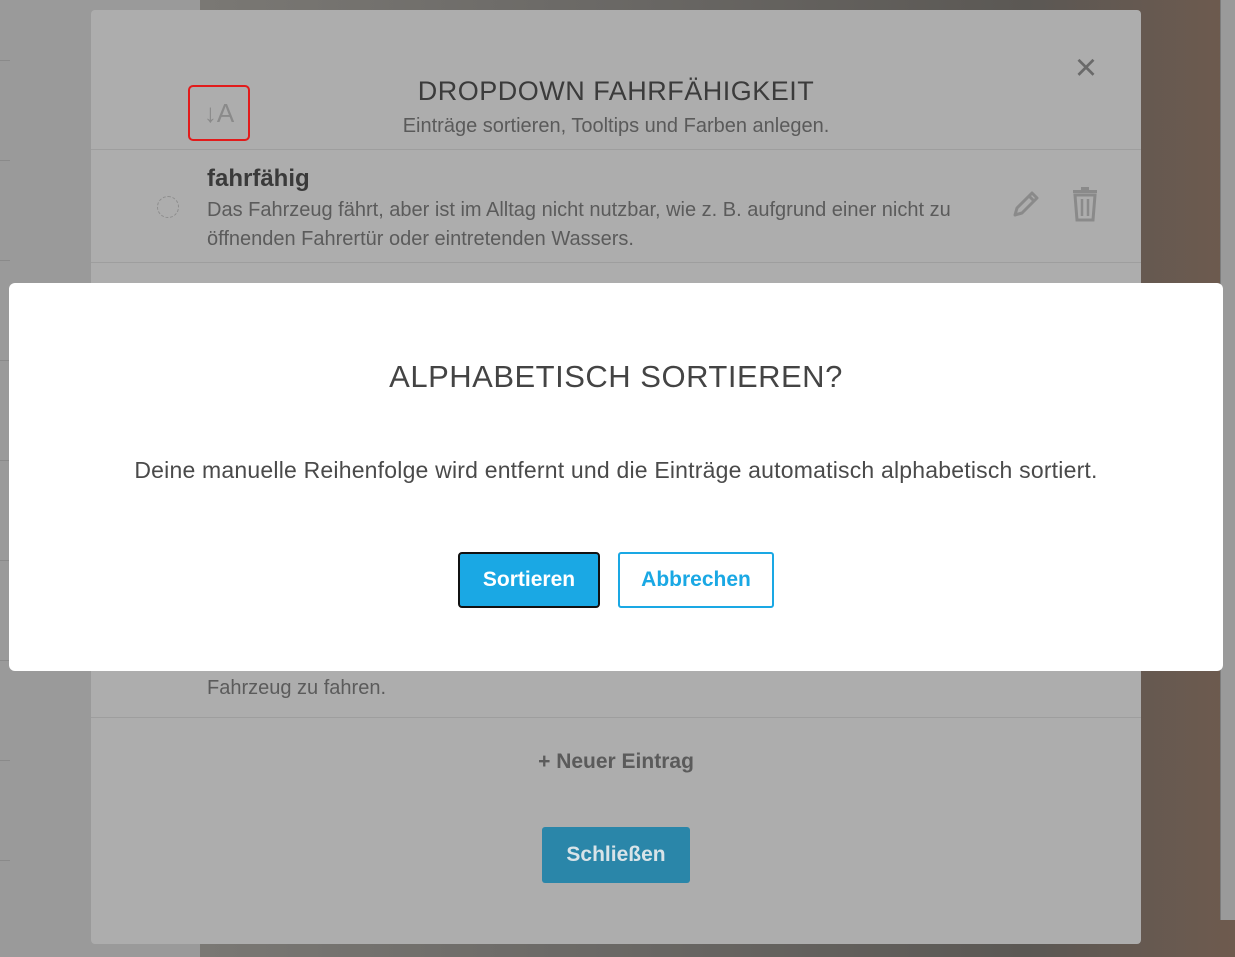  Describe the element at coordinates (1228, 460) in the screenshot. I see `background-scrollbar` at that location.